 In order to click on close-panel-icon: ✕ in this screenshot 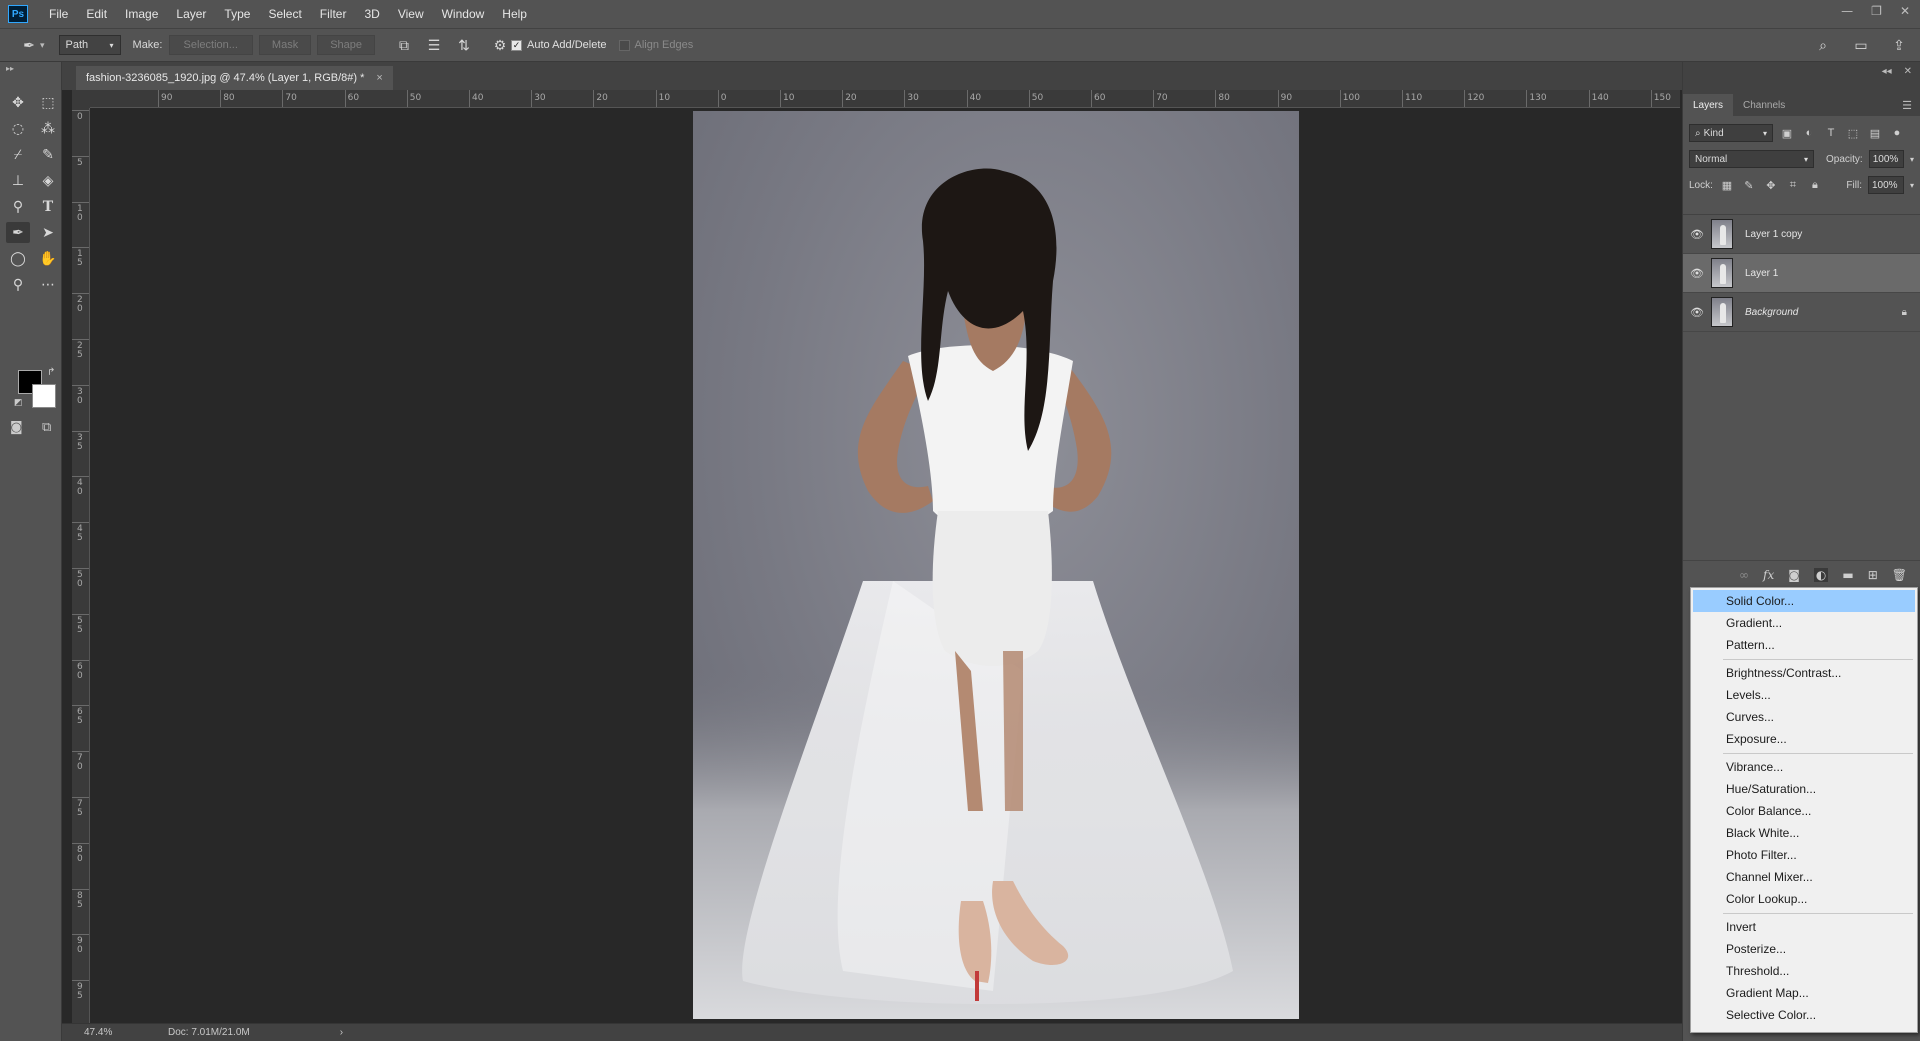, I will do `click(1908, 71)`.